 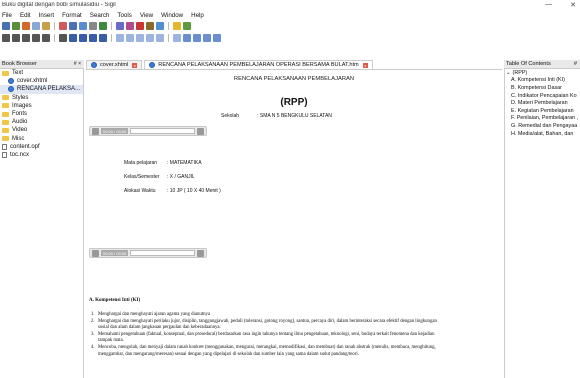 What do you see at coordinates (20, 122) in the screenshot?
I see `book-browser-item-label: Audio` at bounding box center [20, 122].